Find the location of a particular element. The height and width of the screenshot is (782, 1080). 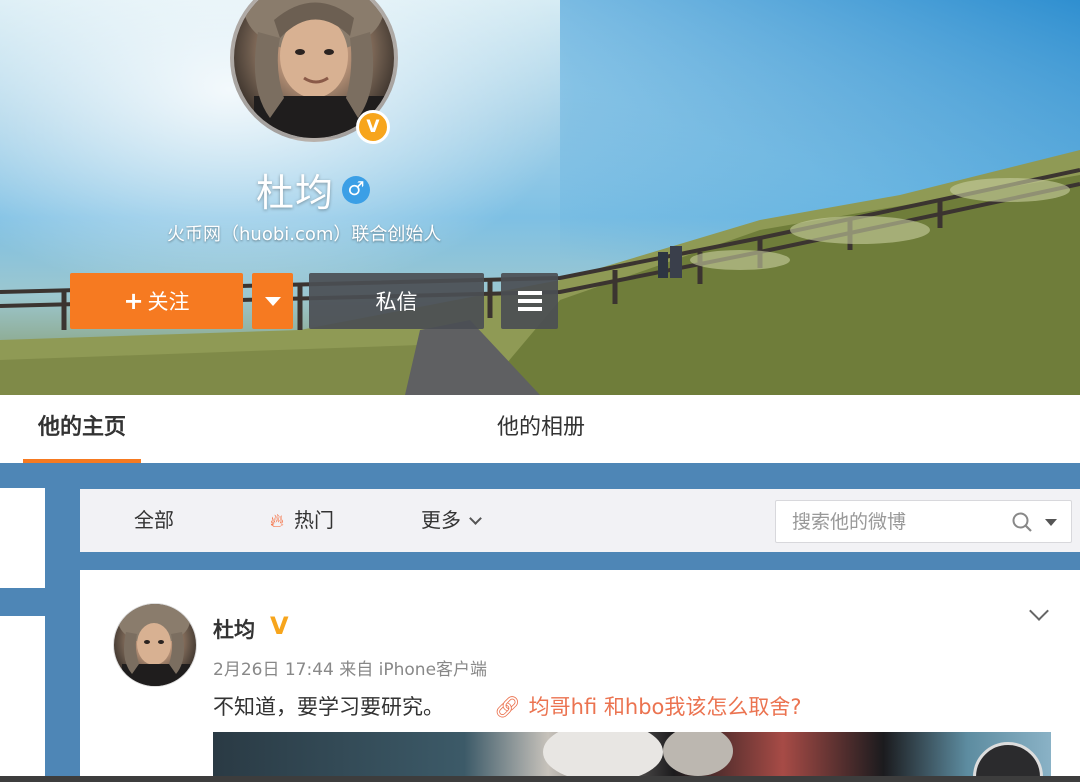

follow-dropdown-button is located at coordinates (272, 301).